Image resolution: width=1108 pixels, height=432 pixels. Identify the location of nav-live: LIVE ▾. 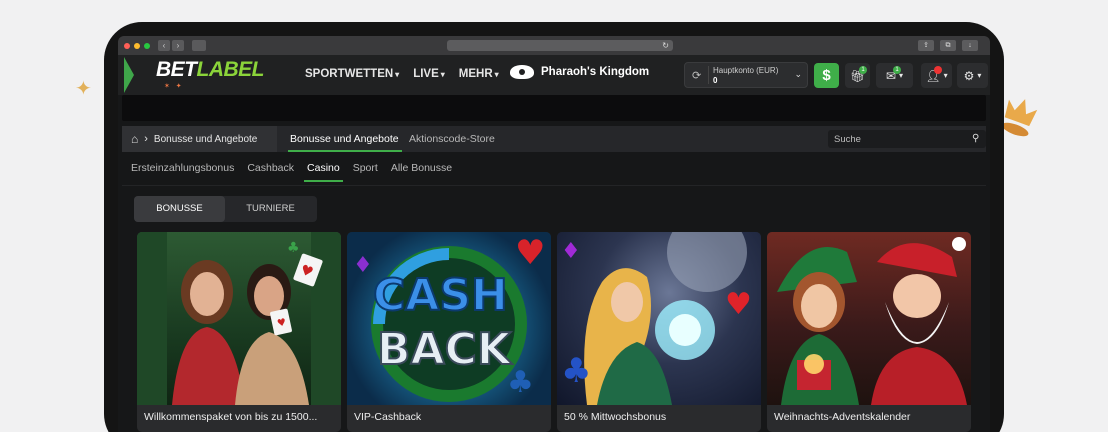
(429, 74).